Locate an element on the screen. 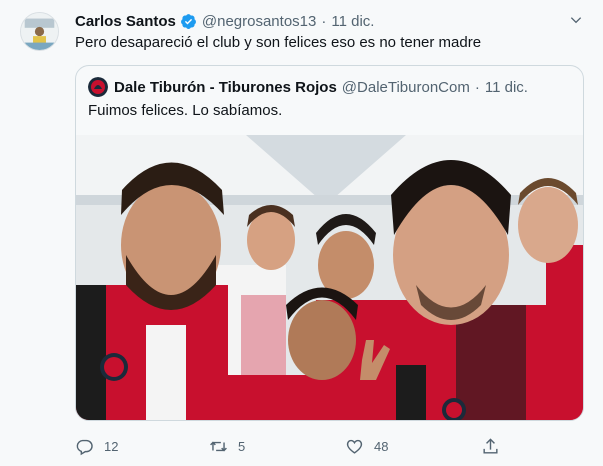 This screenshot has height=466, width=603. verified-badge-icon is located at coordinates (188, 21).